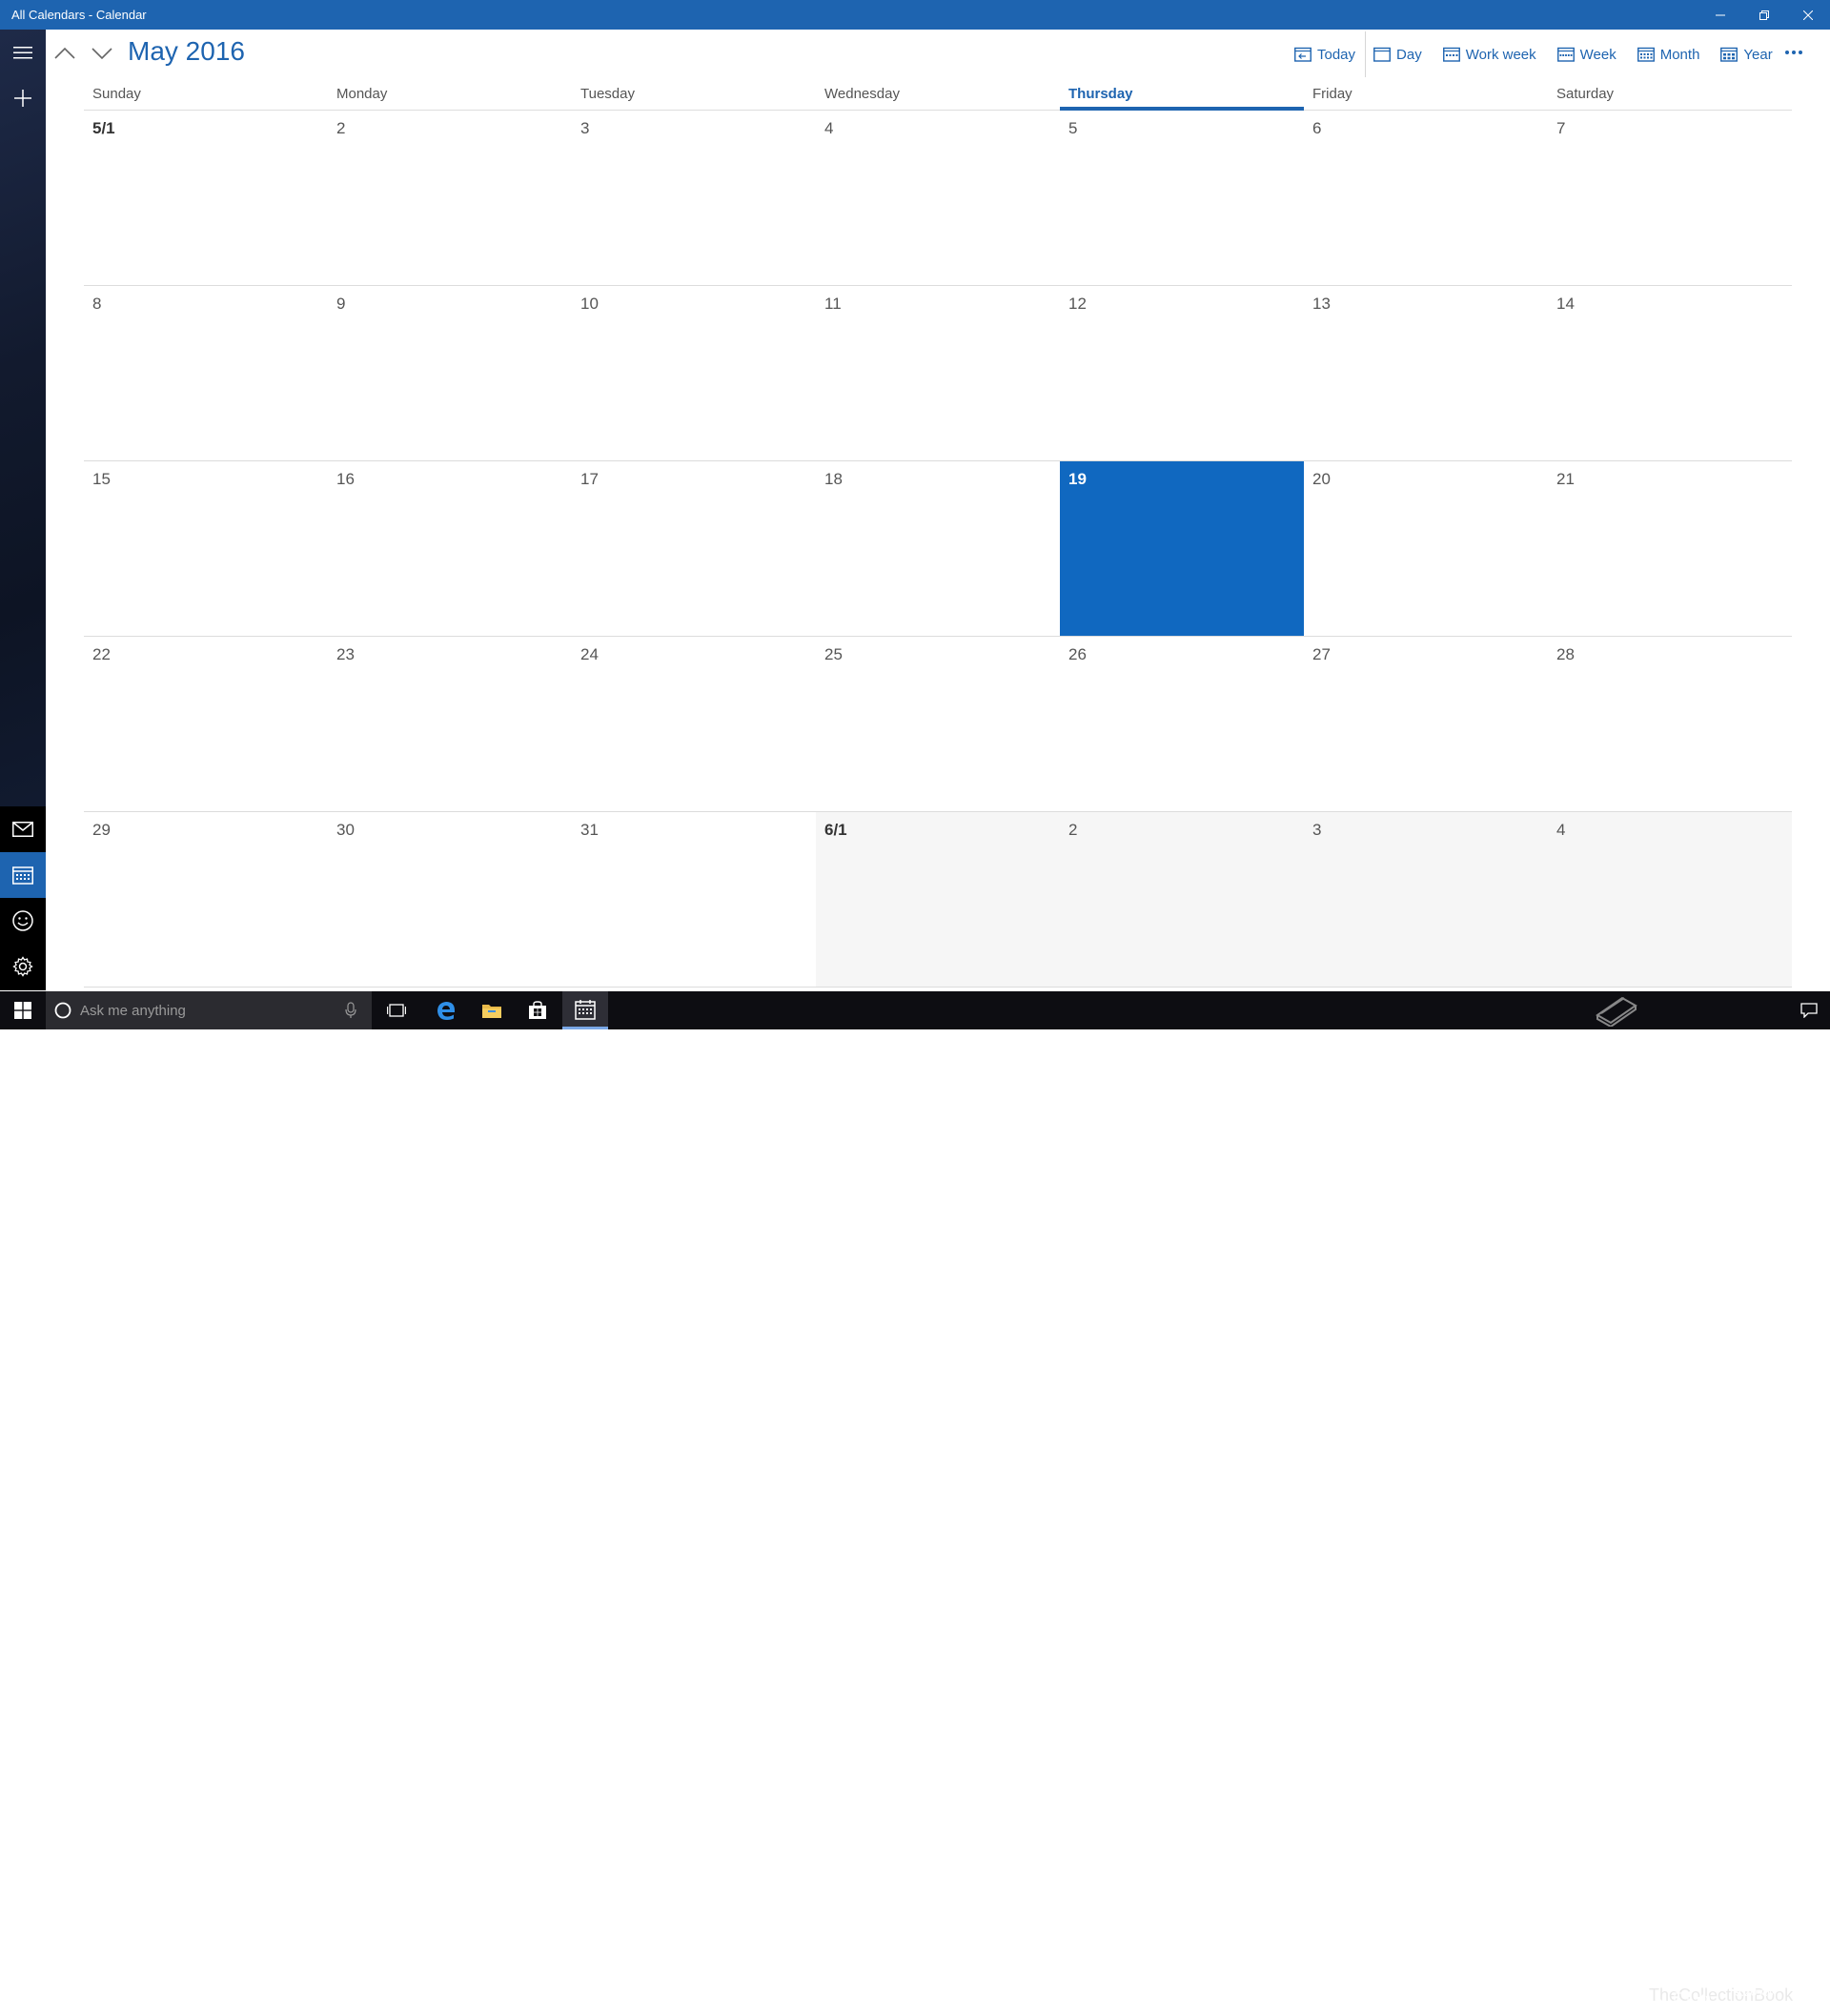 The width and height of the screenshot is (1830, 2016). What do you see at coordinates (1670, 198) in the screenshot?
I see `day-cell: 7` at bounding box center [1670, 198].